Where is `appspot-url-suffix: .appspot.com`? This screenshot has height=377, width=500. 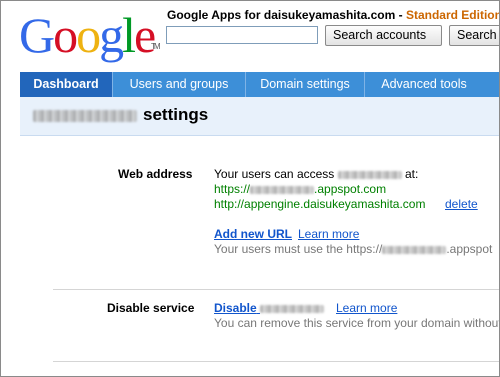 appspot-url-suffix: .appspot.com is located at coordinates (350, 189).